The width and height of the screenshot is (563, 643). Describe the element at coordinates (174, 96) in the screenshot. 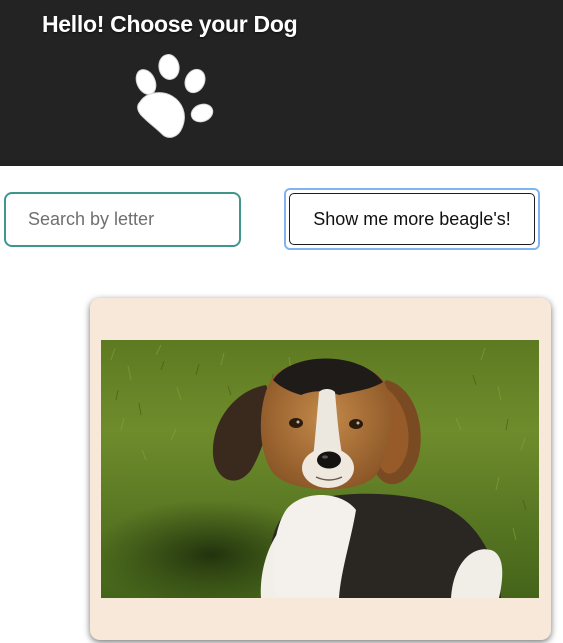

I see `paw-print-icon` at that location.